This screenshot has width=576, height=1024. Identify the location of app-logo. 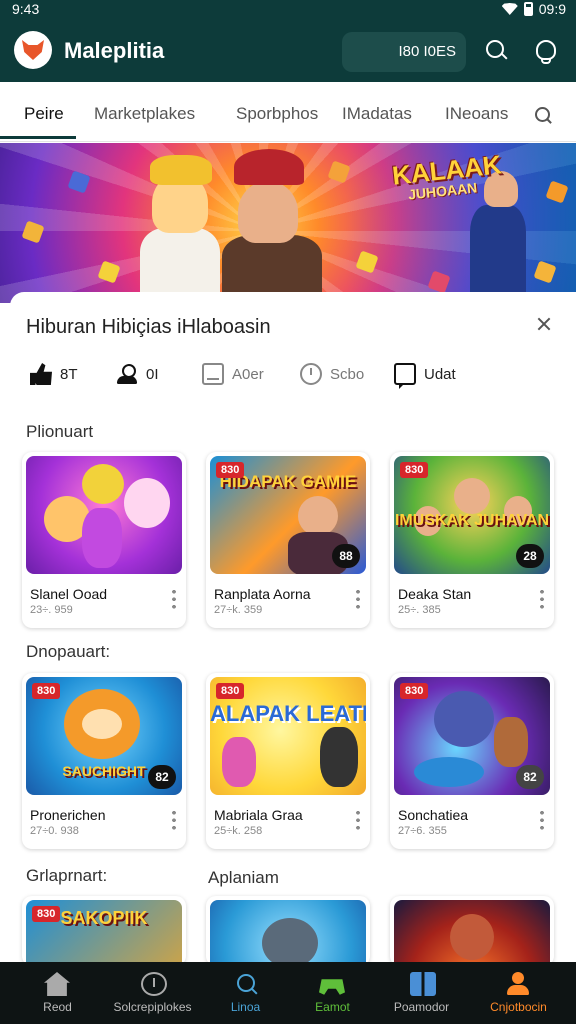
(33, 50).